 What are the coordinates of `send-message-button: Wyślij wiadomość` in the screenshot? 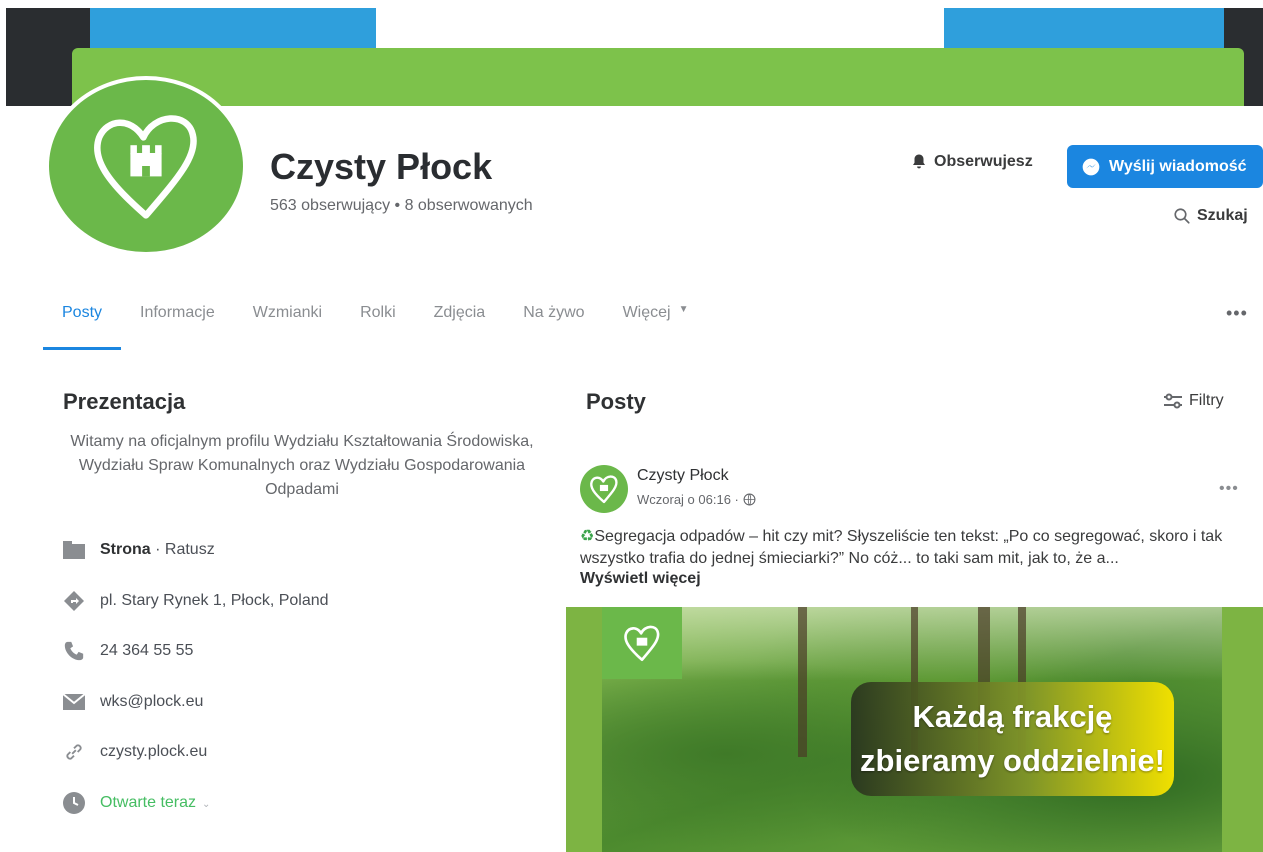 It's located at (1165, 166).